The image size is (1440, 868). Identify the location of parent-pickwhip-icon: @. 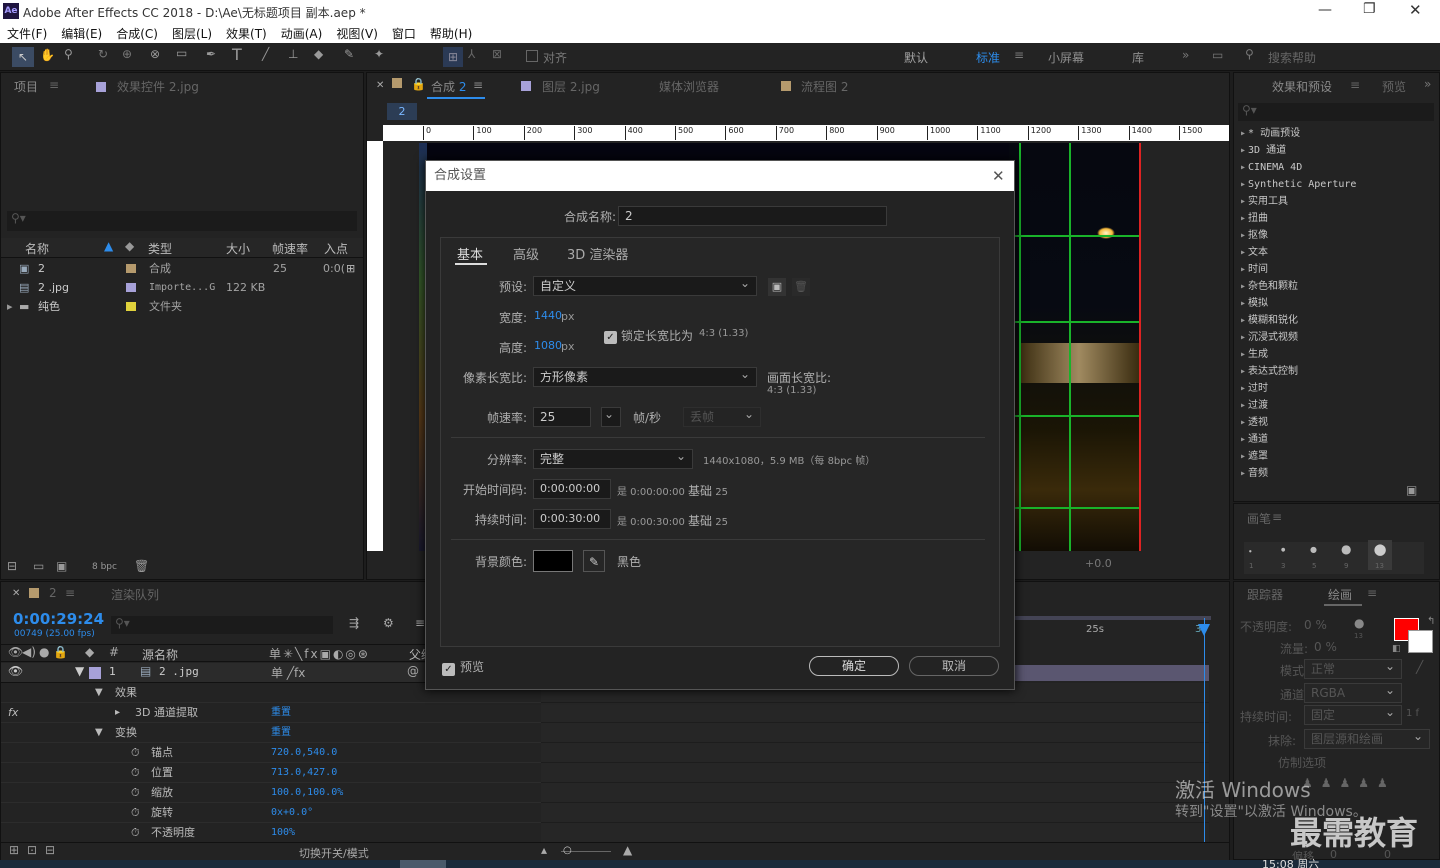
(413, 671).